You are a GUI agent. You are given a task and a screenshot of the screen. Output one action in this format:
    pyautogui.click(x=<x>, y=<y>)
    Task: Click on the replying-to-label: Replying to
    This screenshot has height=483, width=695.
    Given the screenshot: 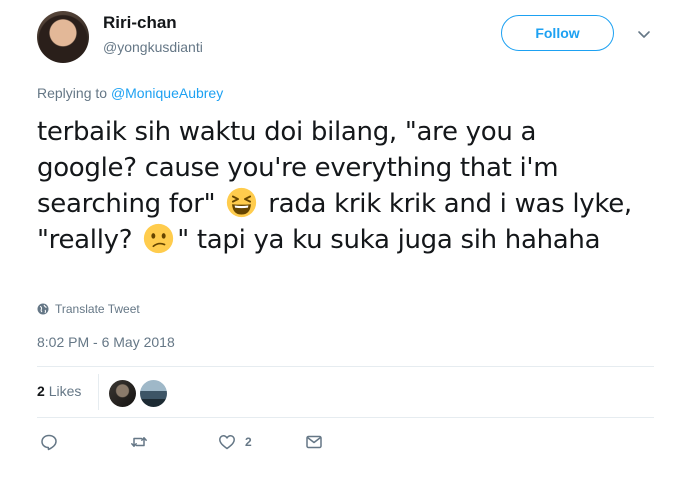 What is the action you would take?
    pyautogui.click(x=74, y=93)
    